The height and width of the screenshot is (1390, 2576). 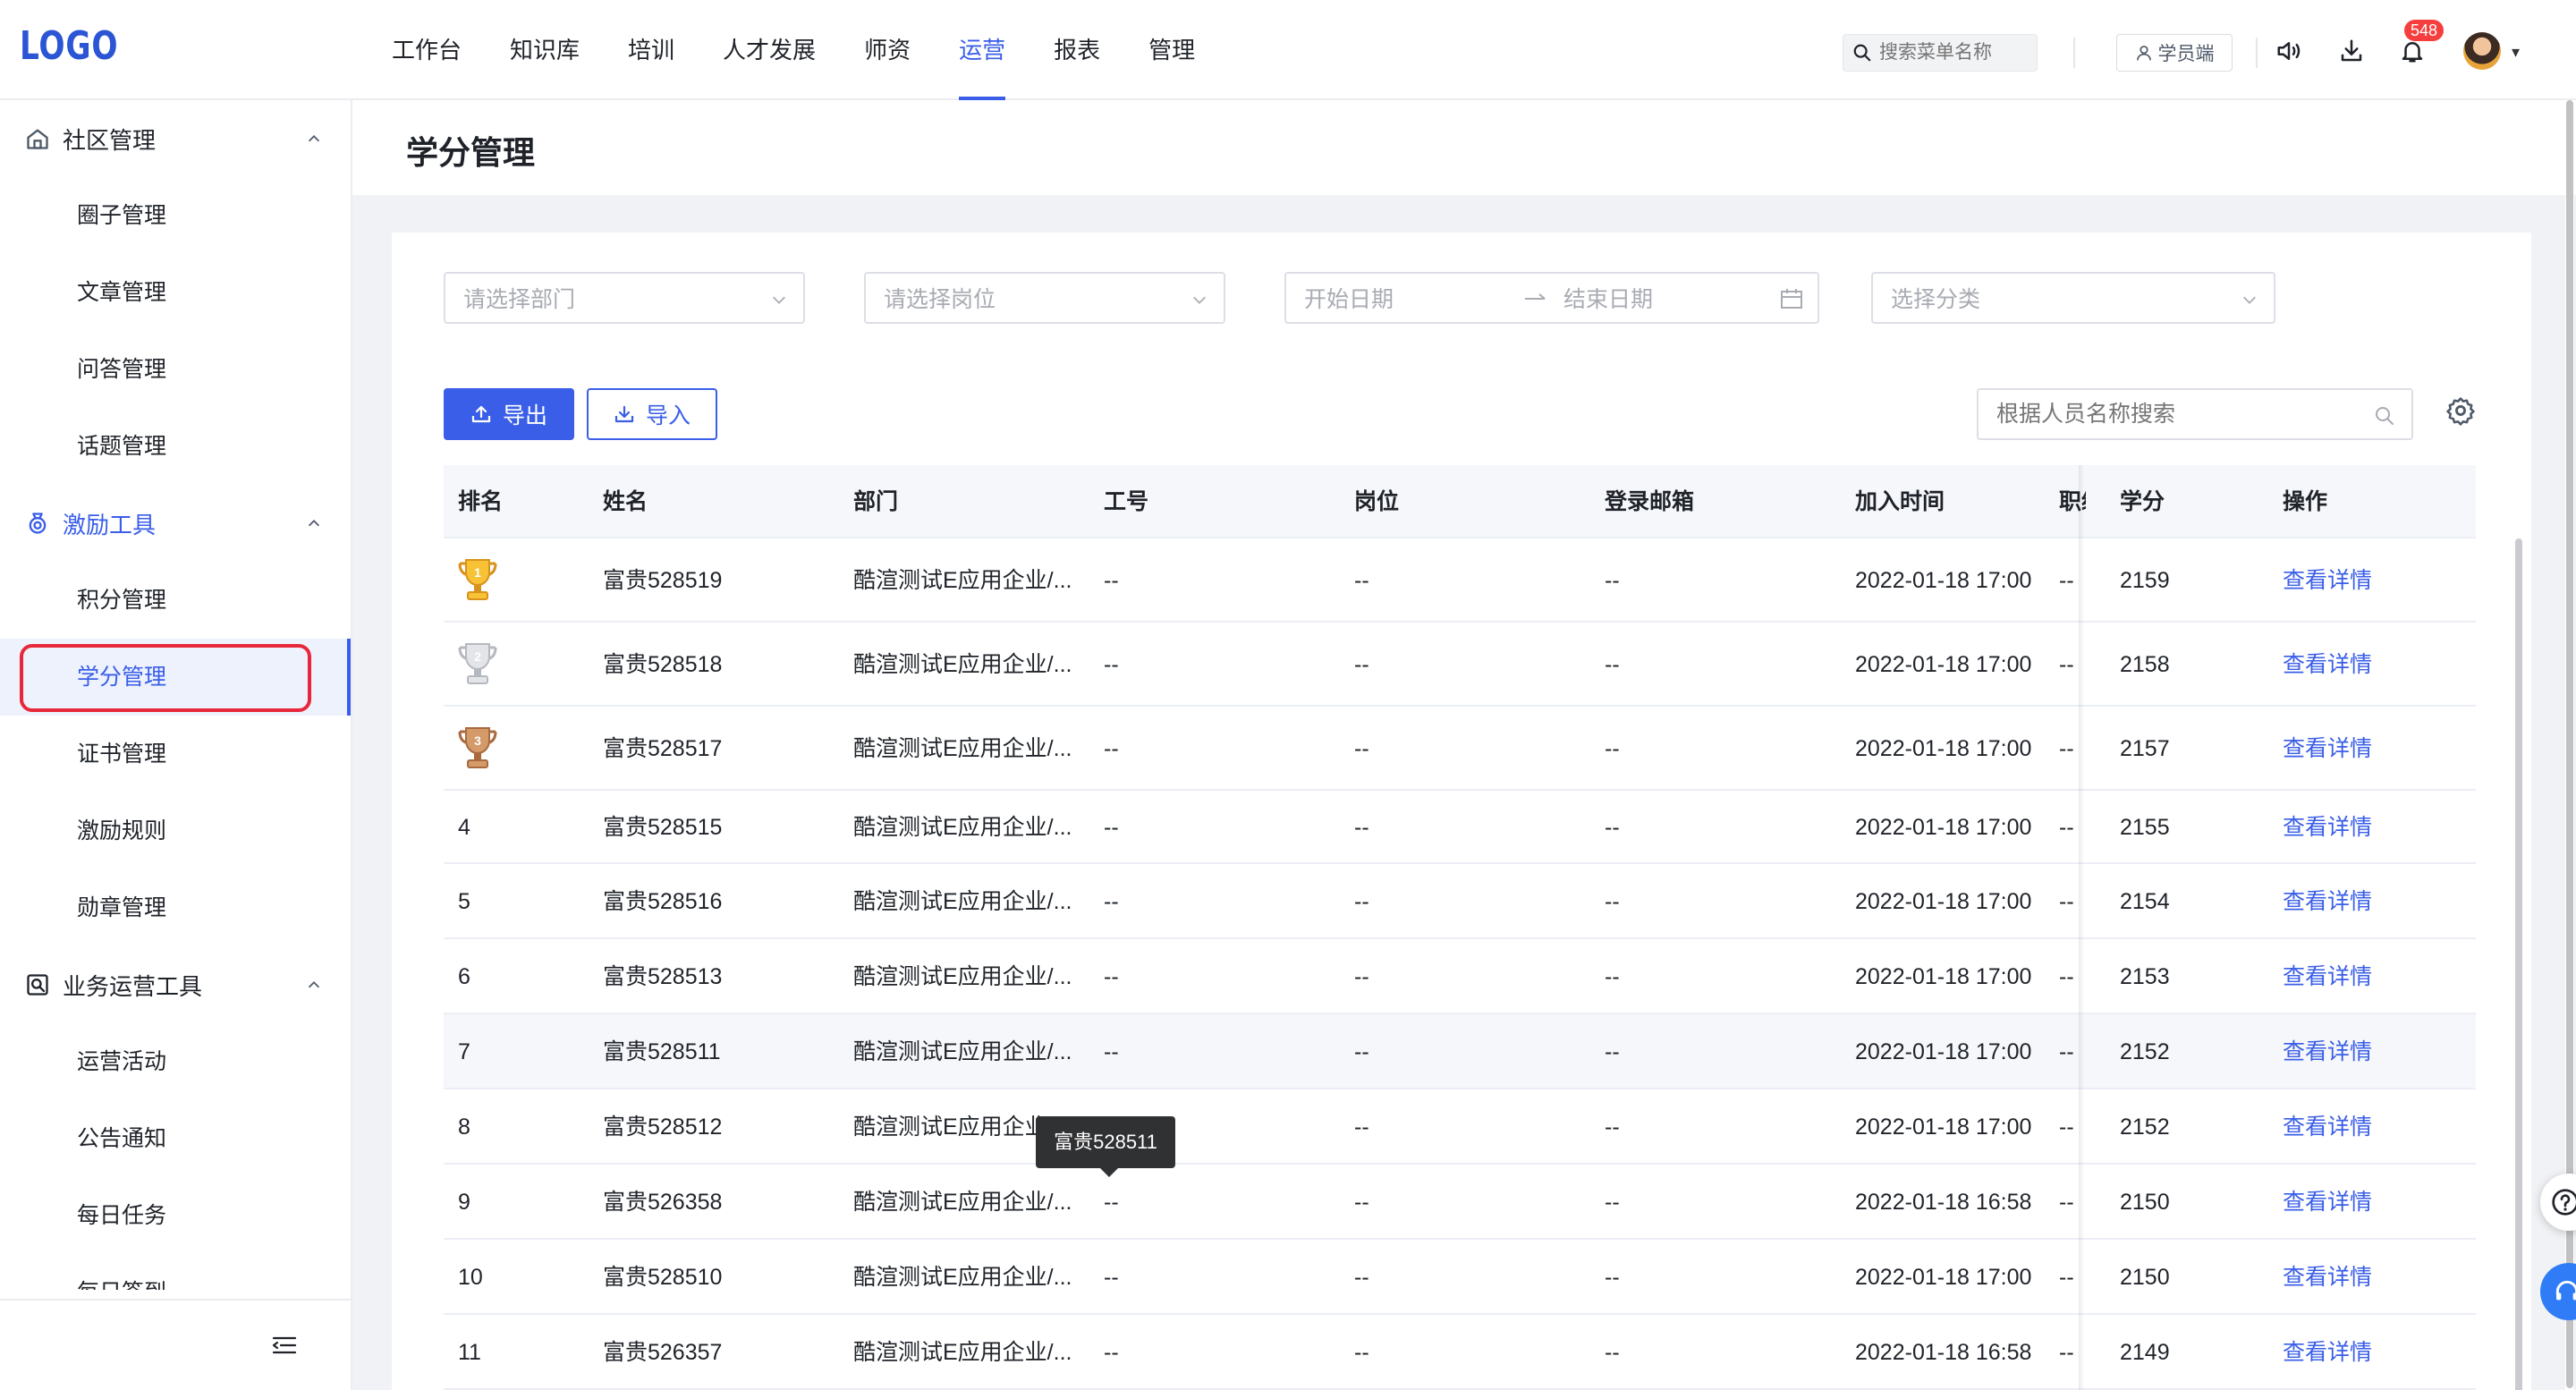 I want to click on department-select: 请选择部门, so click(x=624, y=298).